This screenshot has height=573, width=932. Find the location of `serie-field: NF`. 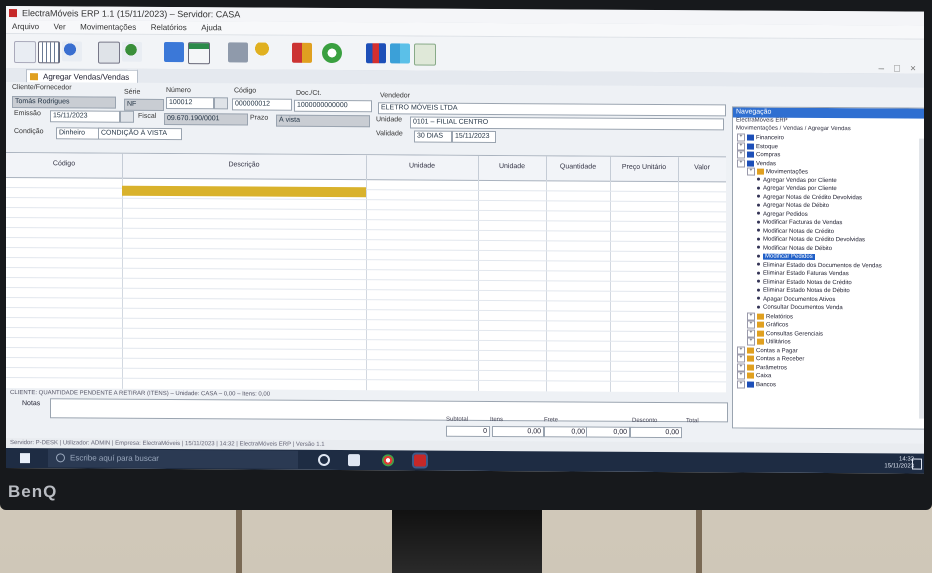

serie-field: NF is located at coordinates (144, 104).